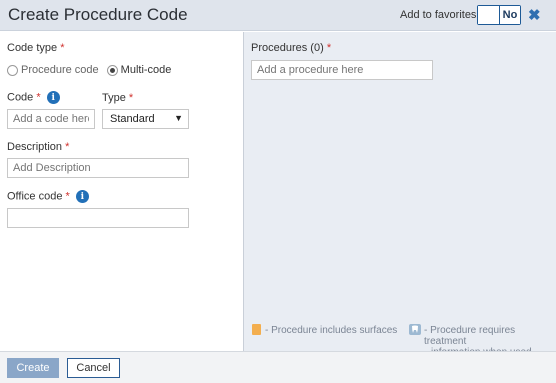 This screenshot has height=383, width=556. What do you see at coordinates (256, 329) in the screenshot?
I see `surfaces-swatch-icon` at bounding box center [256, 329].